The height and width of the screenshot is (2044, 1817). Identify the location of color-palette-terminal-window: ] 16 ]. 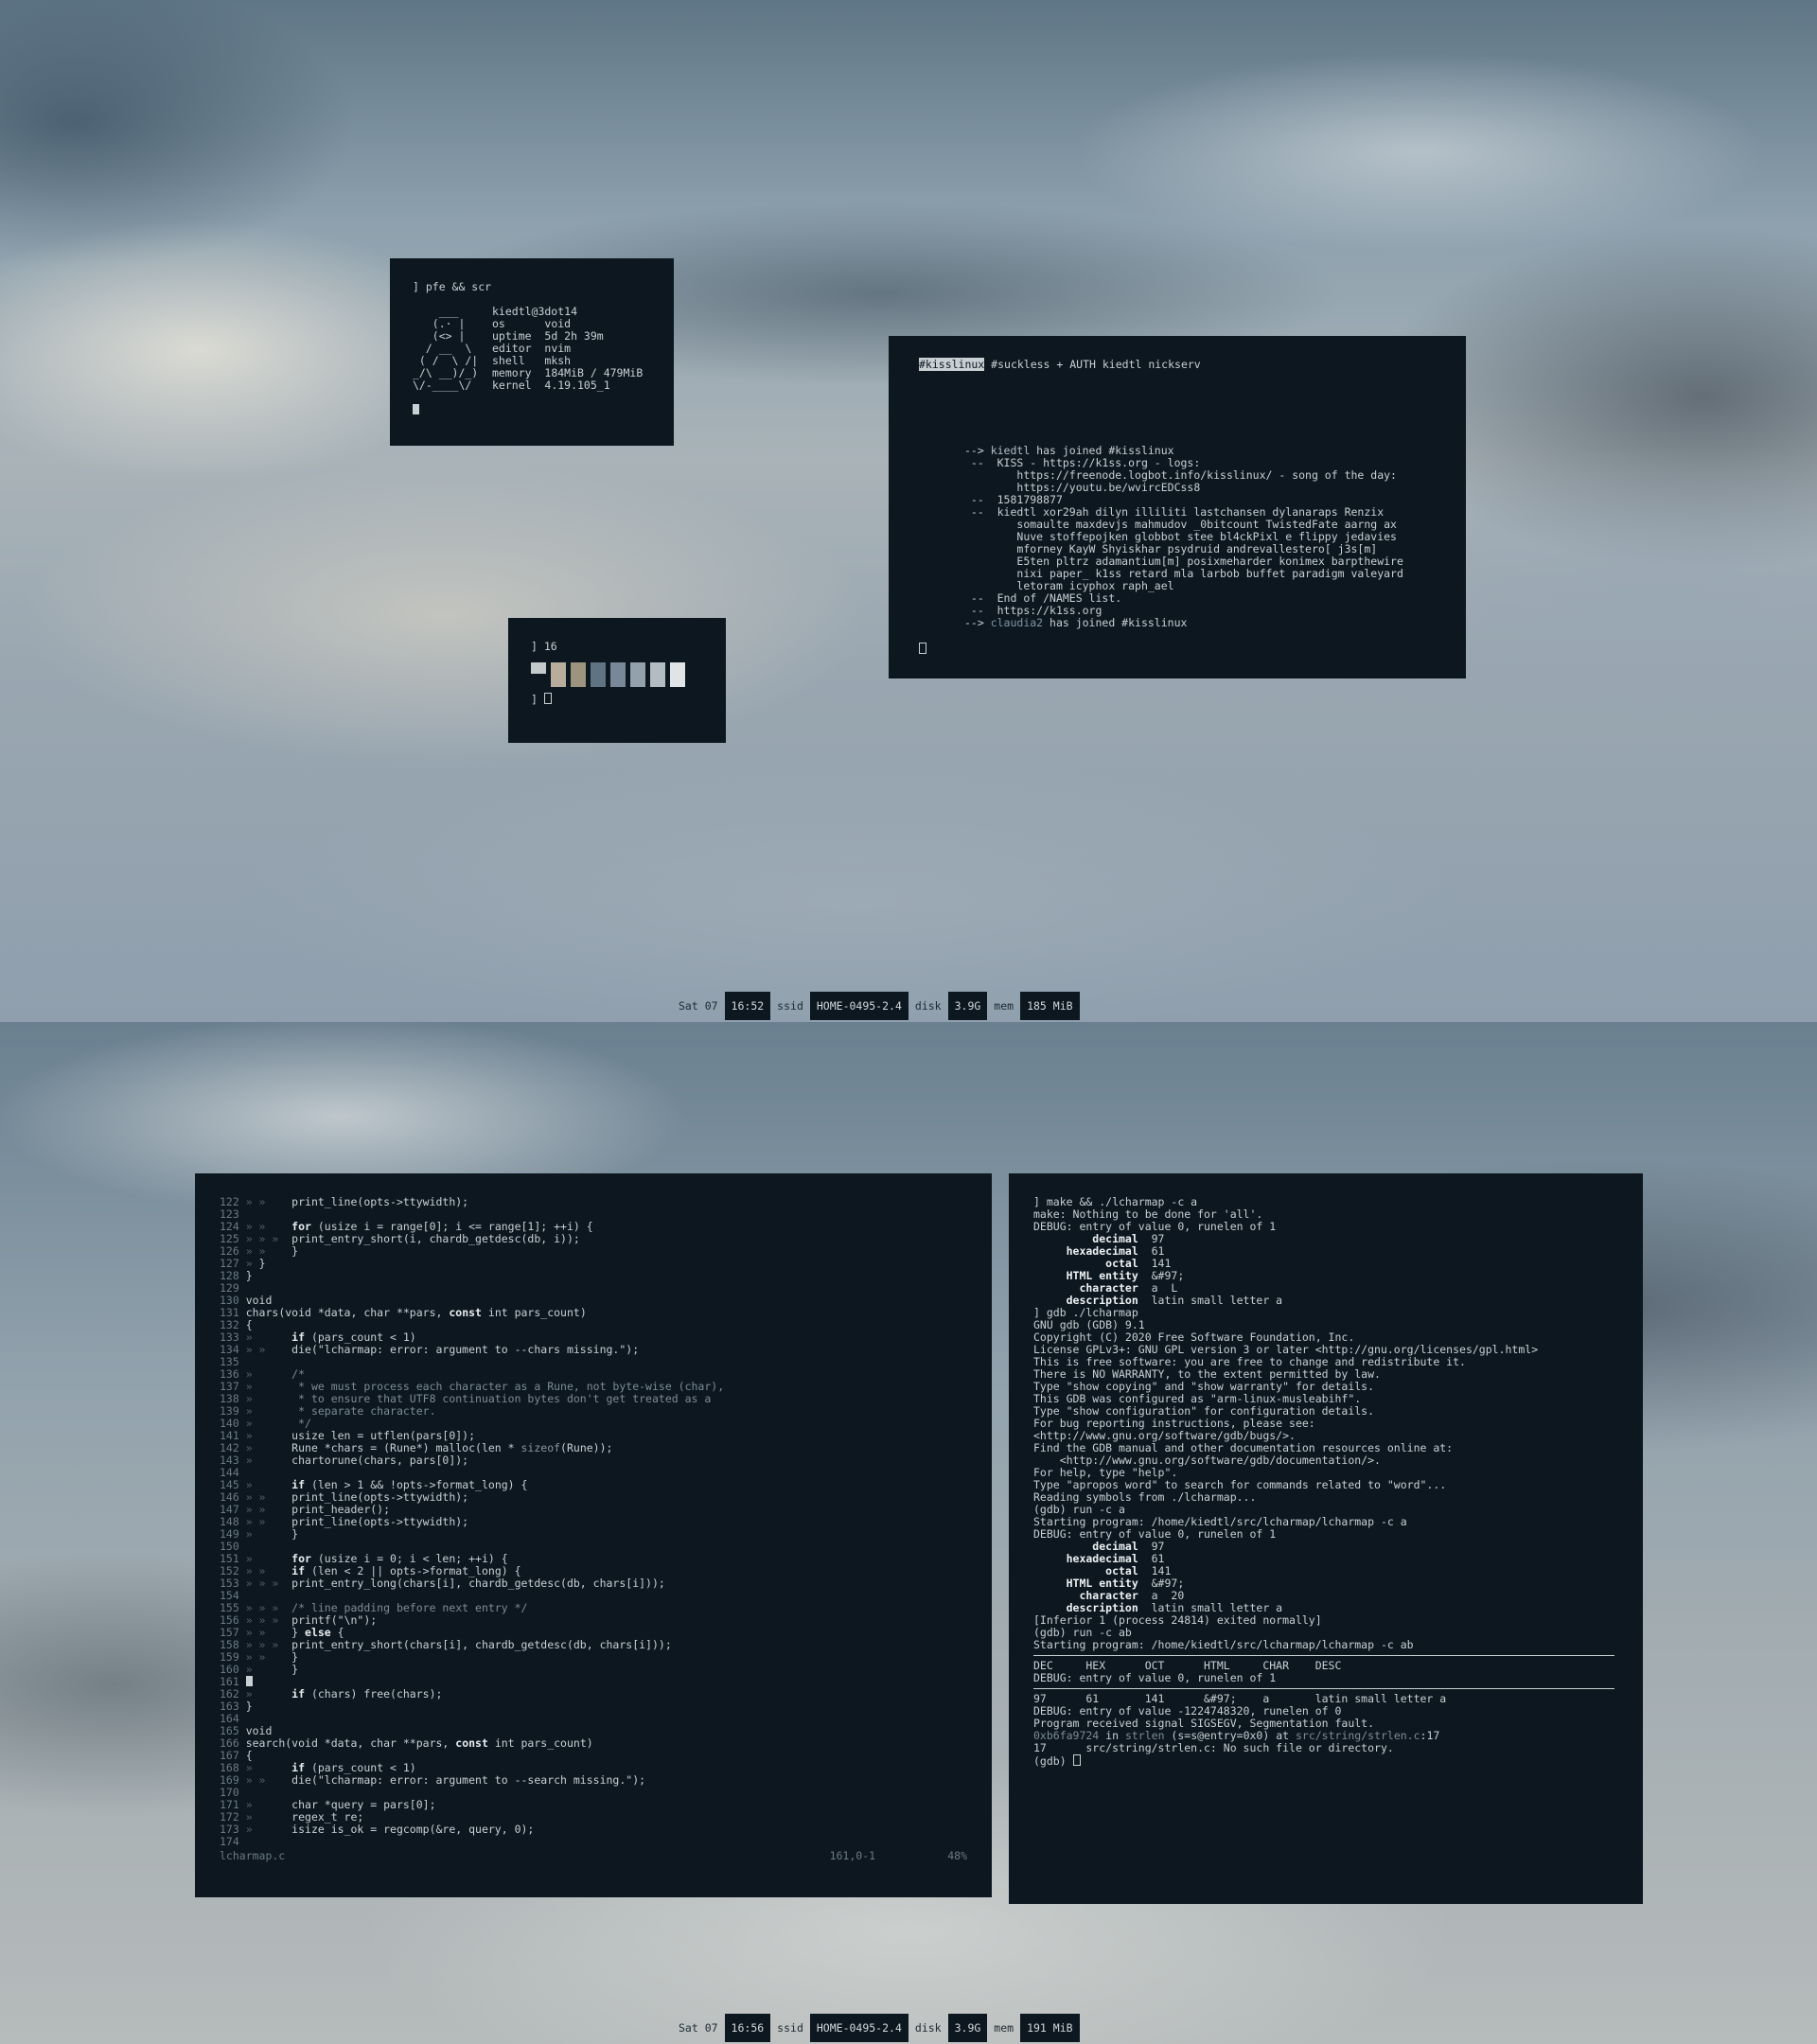
(617, 680).